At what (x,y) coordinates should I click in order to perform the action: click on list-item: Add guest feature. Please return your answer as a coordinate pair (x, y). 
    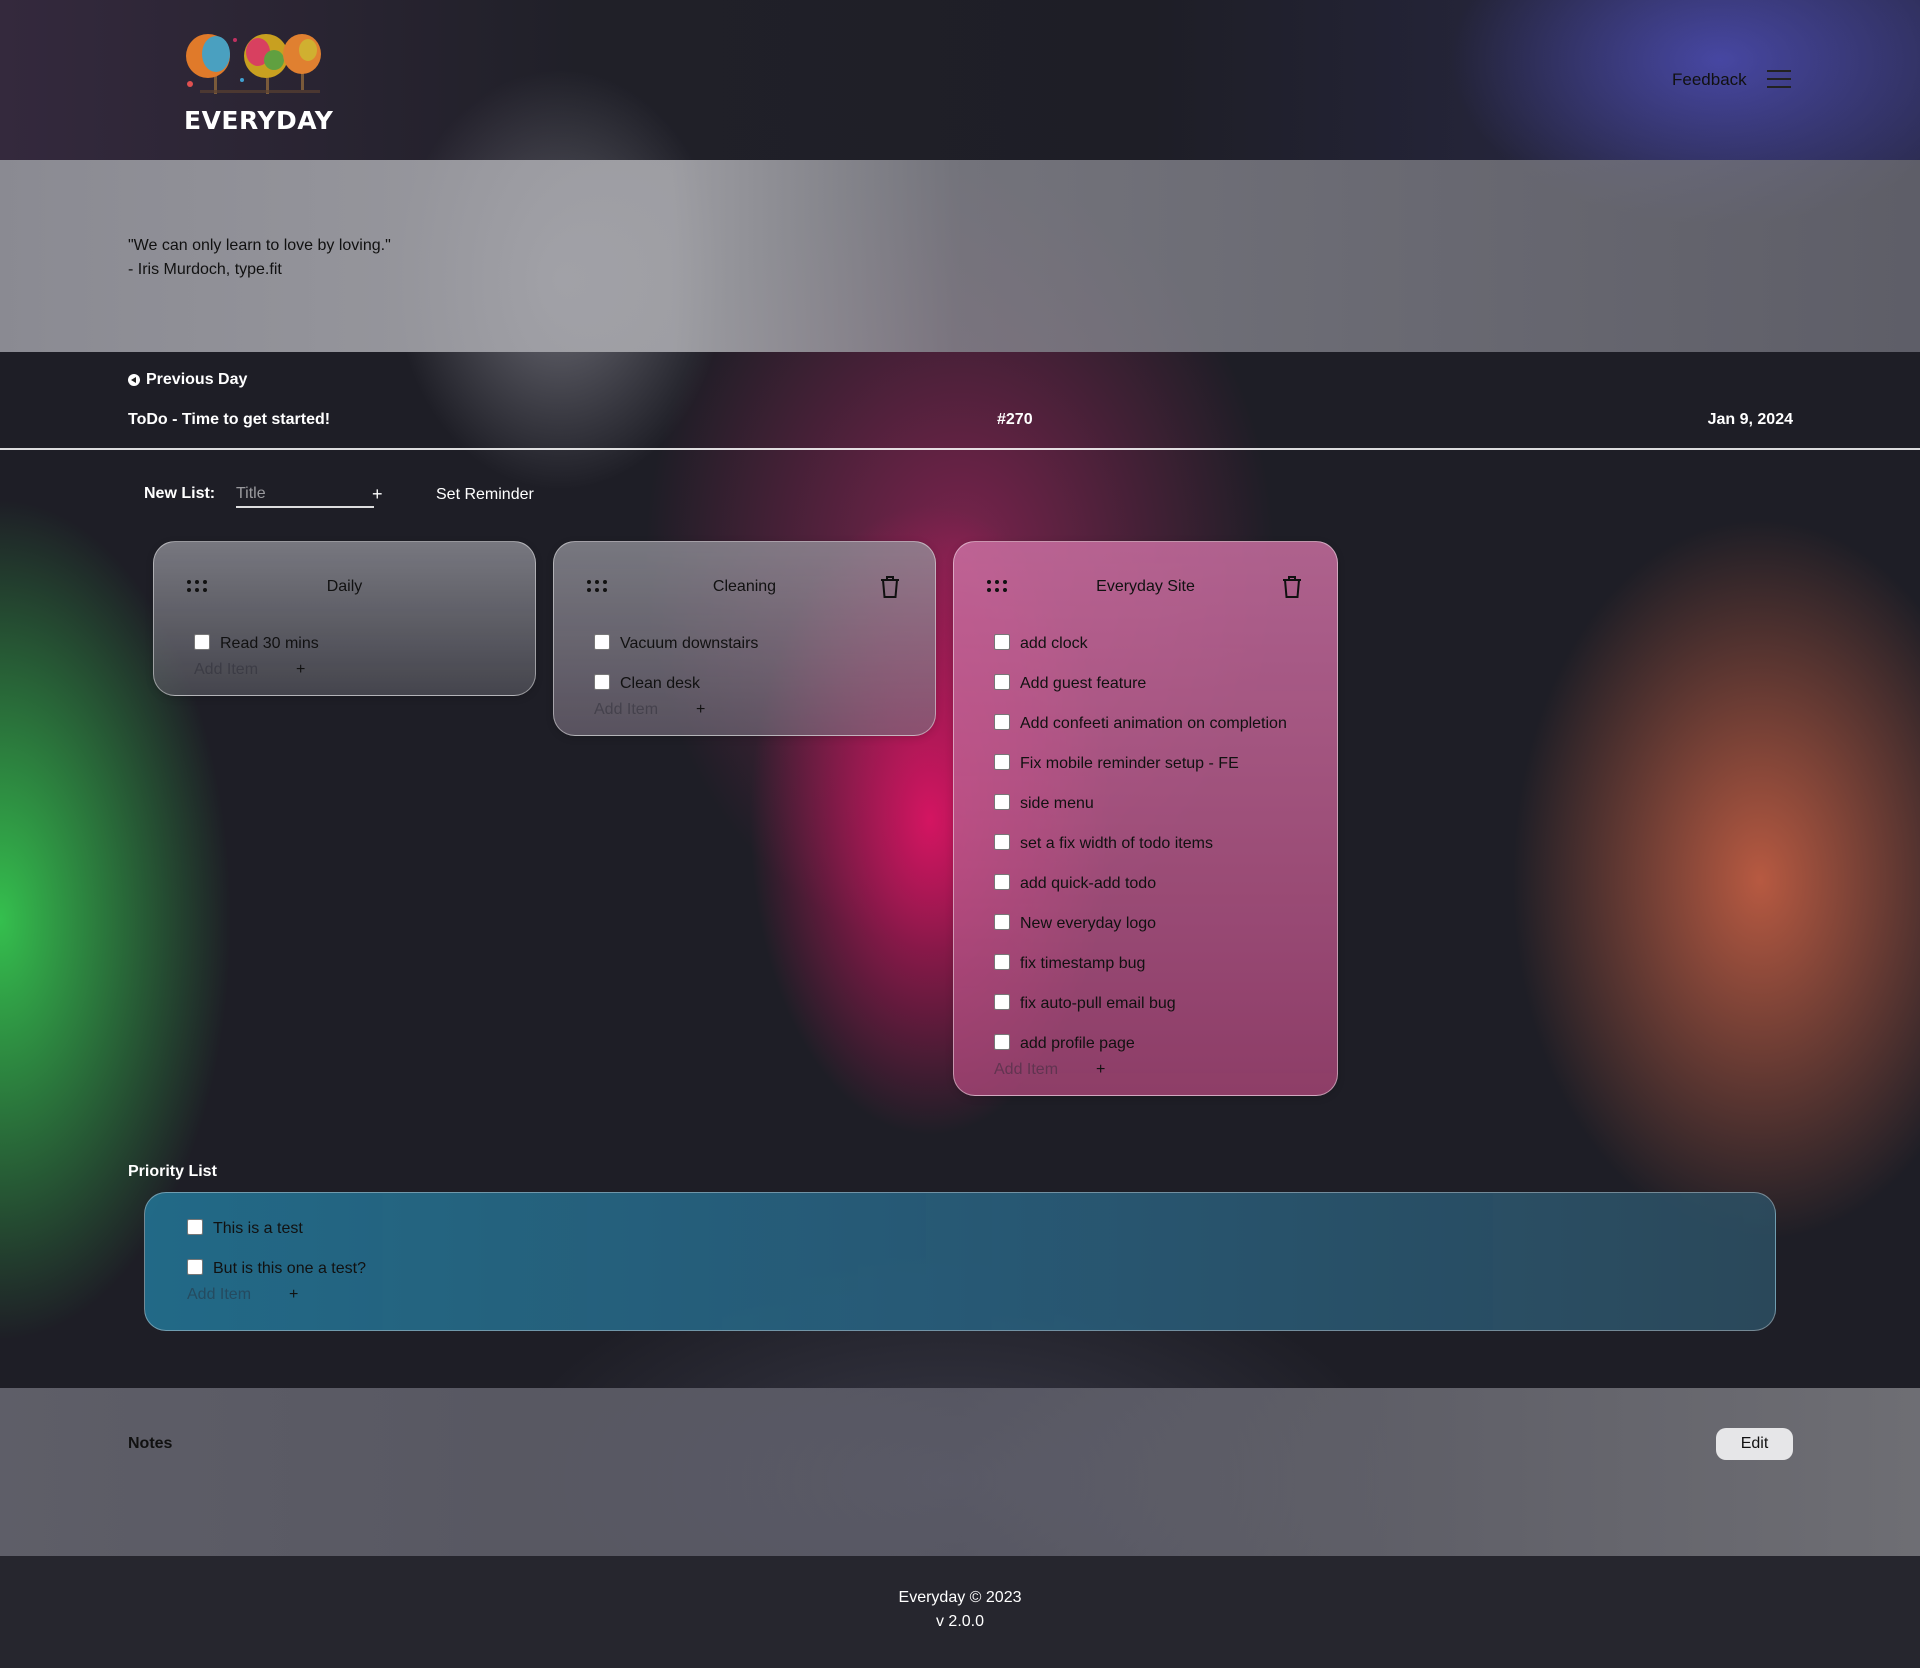
    Looking at the image, I should click on (1140, 684).